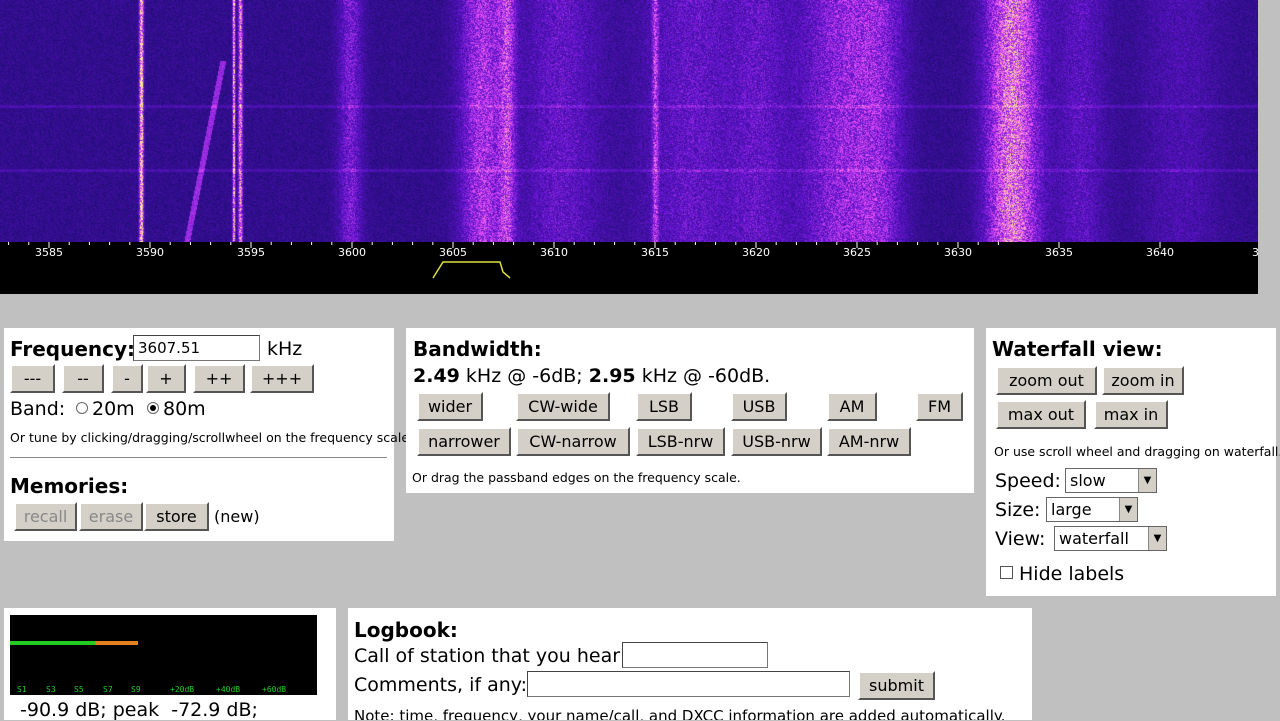 The image size is (1280, 721). I want to click on scale-tick-label: 3600, so click(352, 252).